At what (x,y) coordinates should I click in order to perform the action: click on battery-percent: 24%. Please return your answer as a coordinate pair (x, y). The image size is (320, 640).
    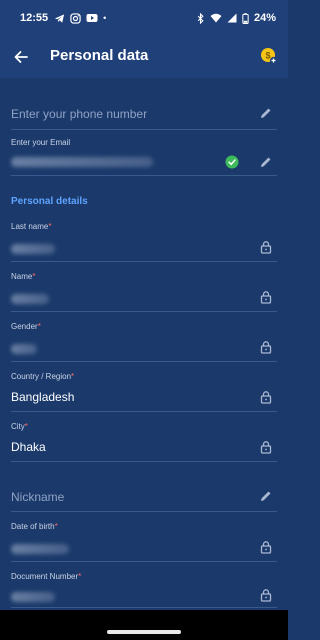
    Looking at the image, I should click on (264, 18).